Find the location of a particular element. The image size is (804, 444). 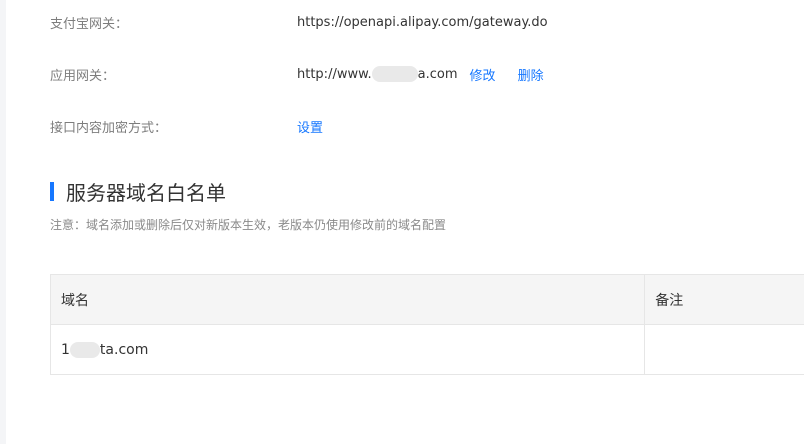

alipay-gateway-label: 支付宝网关： is located at coordinates (89, 24).